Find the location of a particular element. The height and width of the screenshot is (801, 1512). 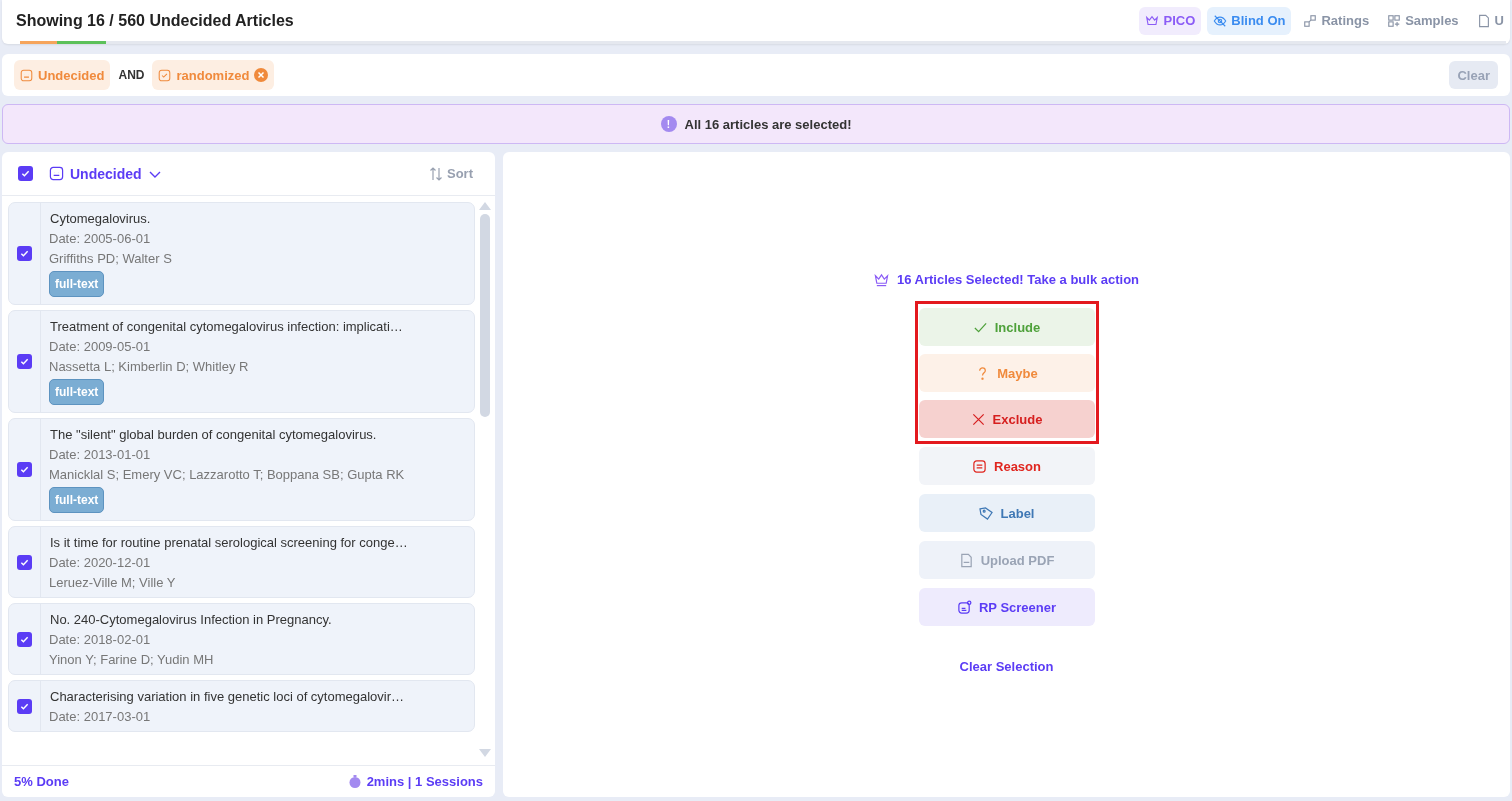

checkbox-icon is located at coordinates (165, 75).